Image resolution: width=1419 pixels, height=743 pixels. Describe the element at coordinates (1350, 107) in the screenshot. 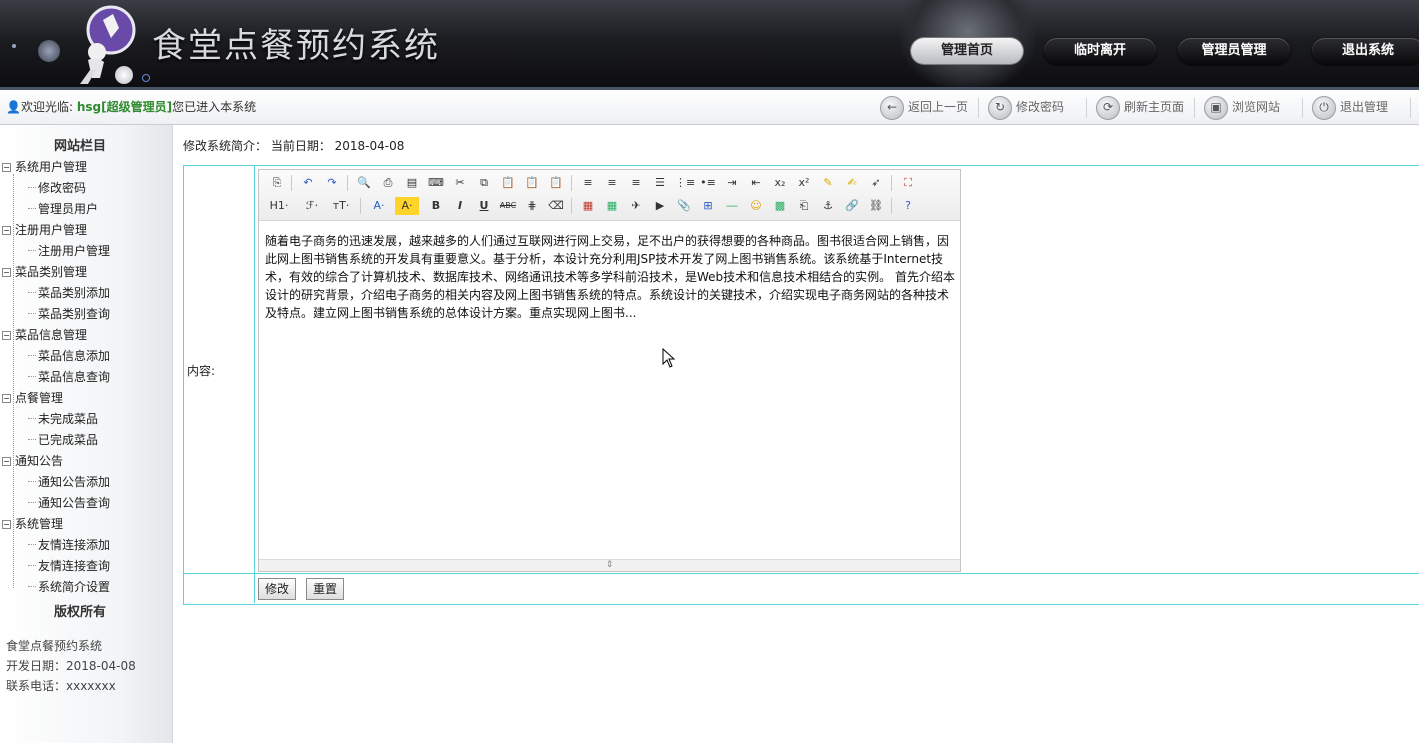

I see `exit-admin-link: ⏻ 退出管理` at that location.